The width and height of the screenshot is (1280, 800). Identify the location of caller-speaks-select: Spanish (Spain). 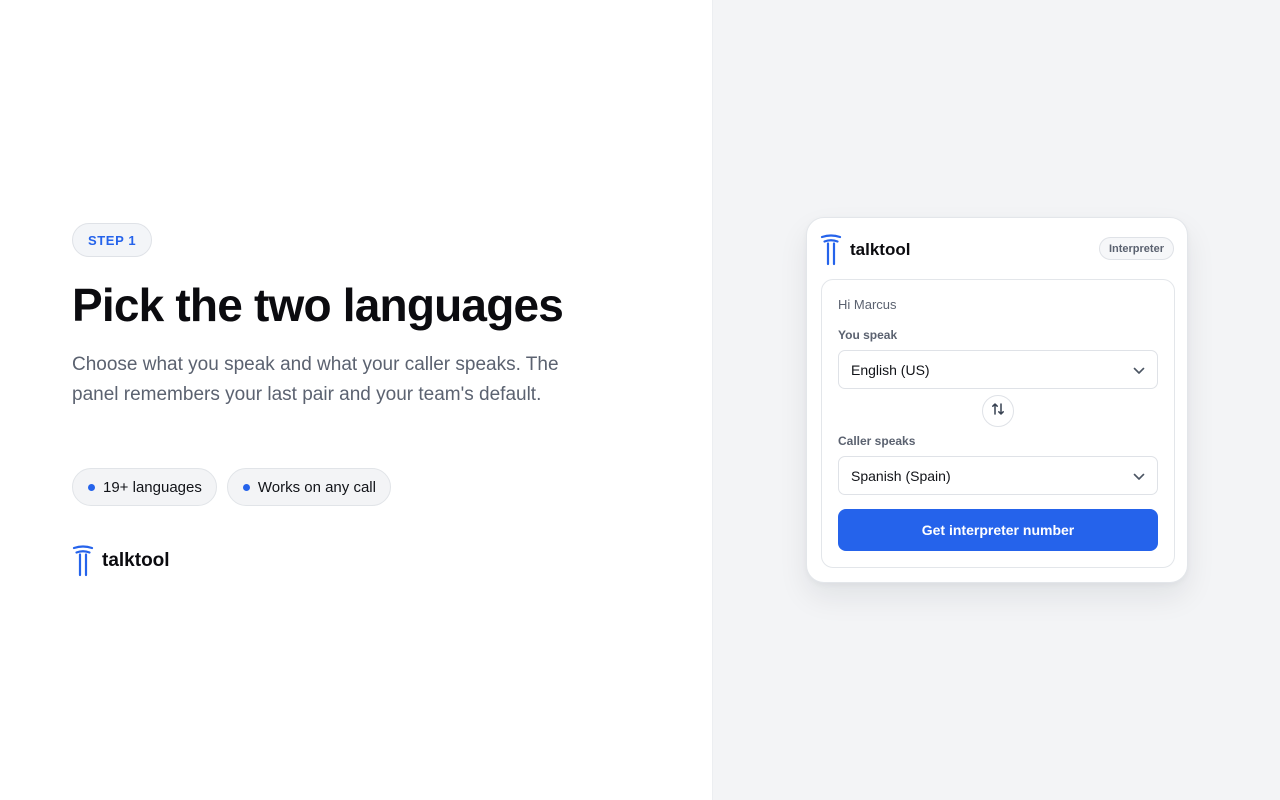
(998, 475).